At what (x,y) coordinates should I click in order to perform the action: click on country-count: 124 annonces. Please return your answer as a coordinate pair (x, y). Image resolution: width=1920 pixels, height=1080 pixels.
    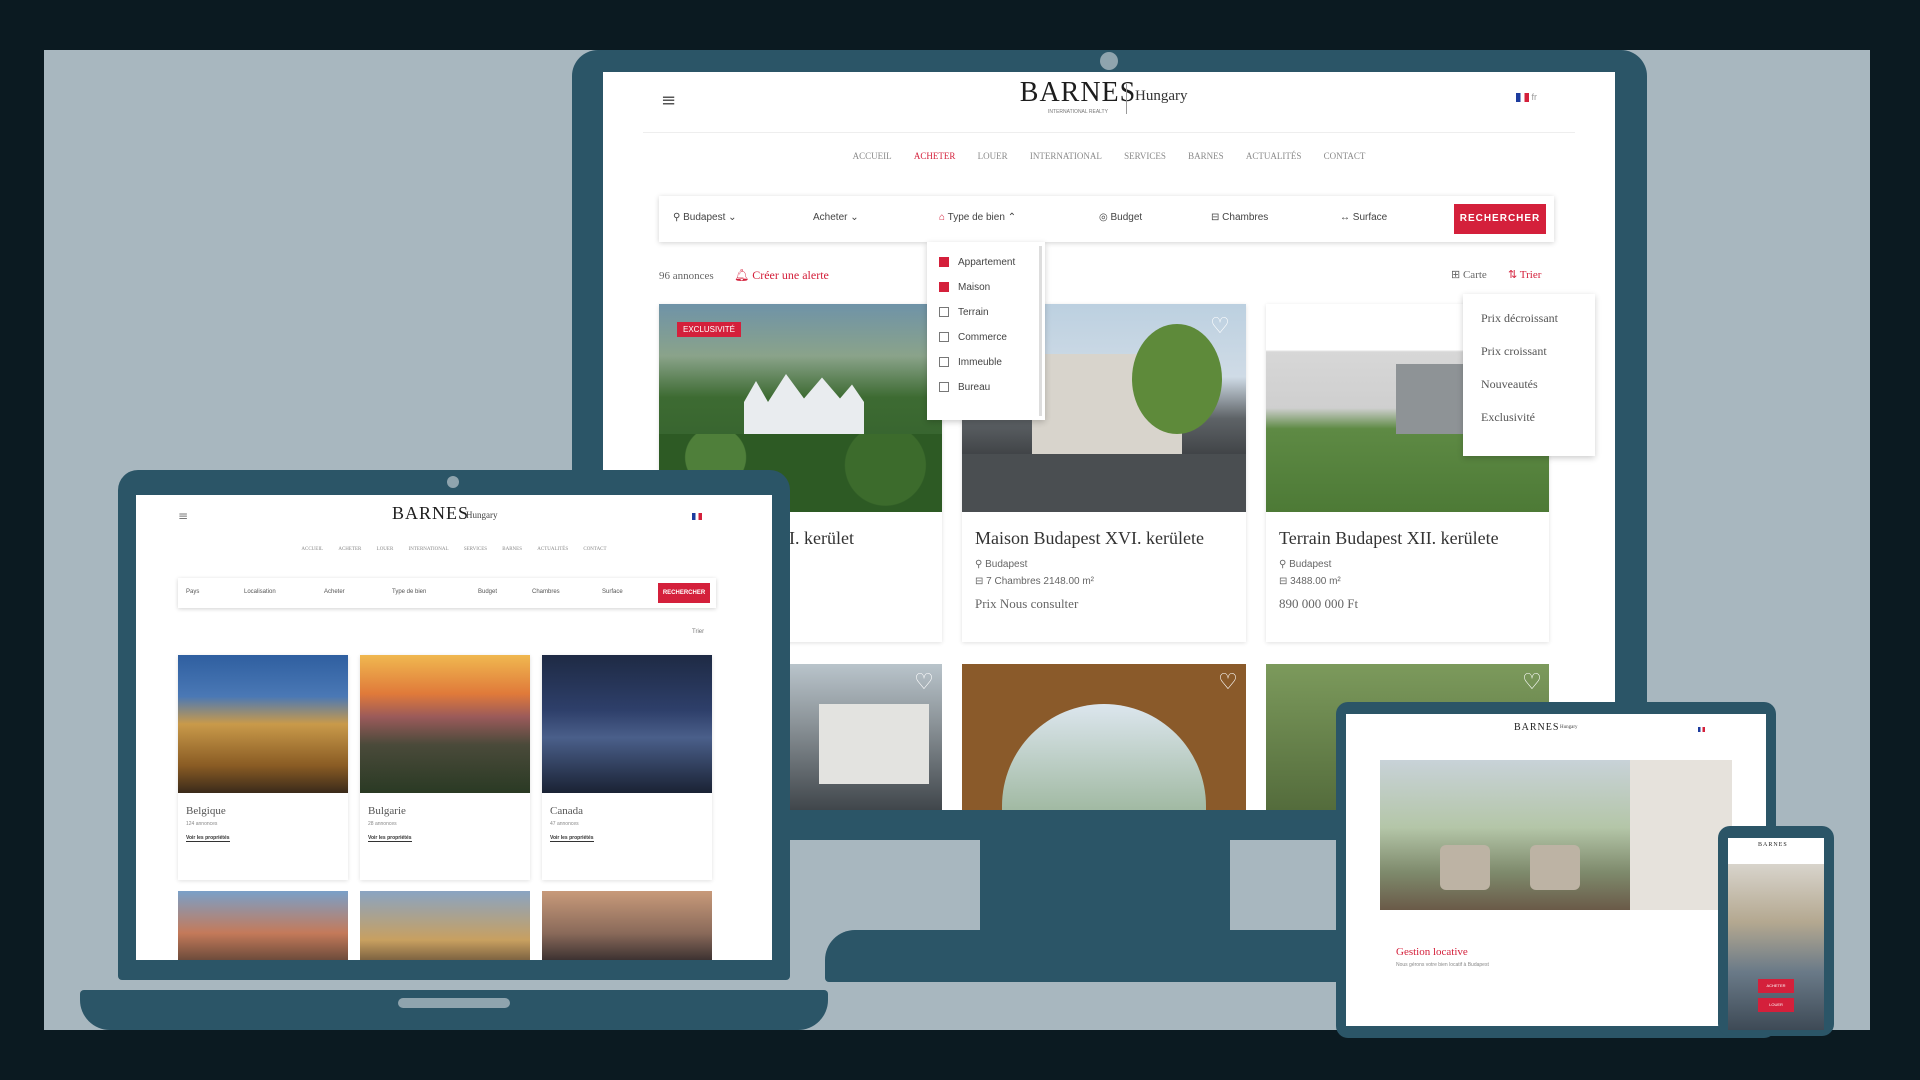
    Looking at the image, I should click on (202, 824).